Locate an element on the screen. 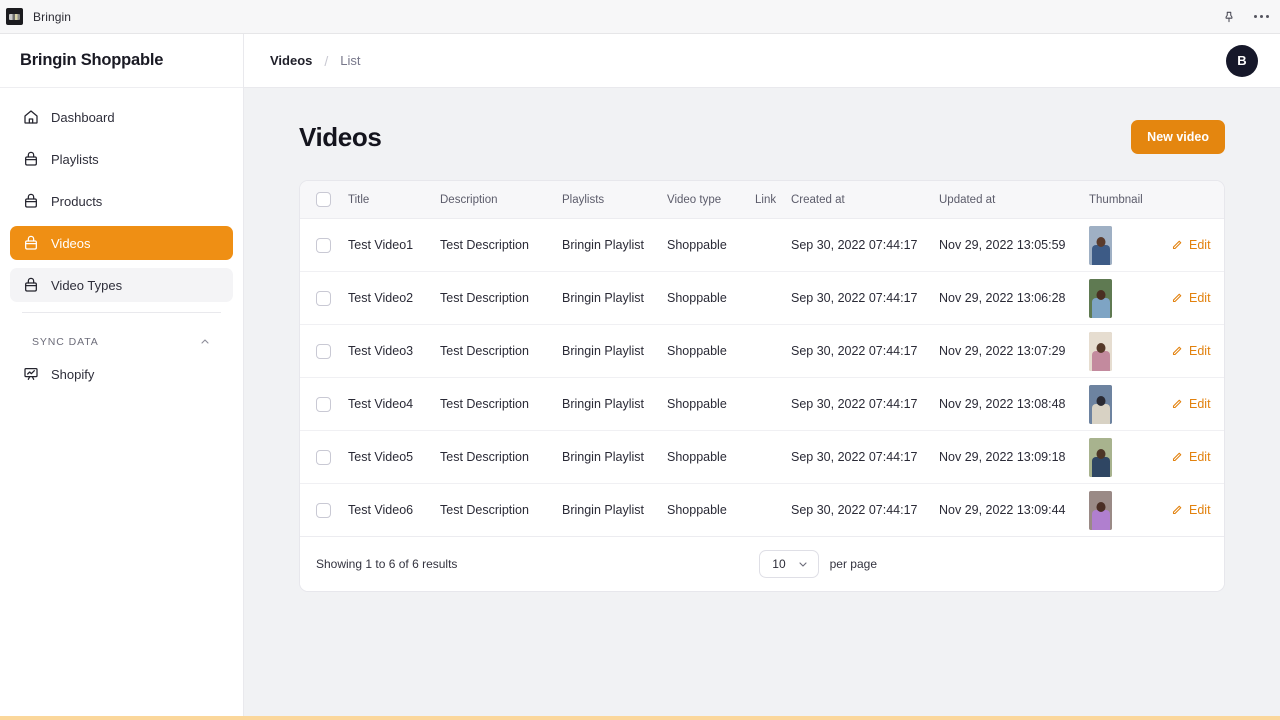 Image resolution: width=1280 pixels, height=720 pixels. sidebar-item-video-types: Video Types is located at coordinates (121, 285).